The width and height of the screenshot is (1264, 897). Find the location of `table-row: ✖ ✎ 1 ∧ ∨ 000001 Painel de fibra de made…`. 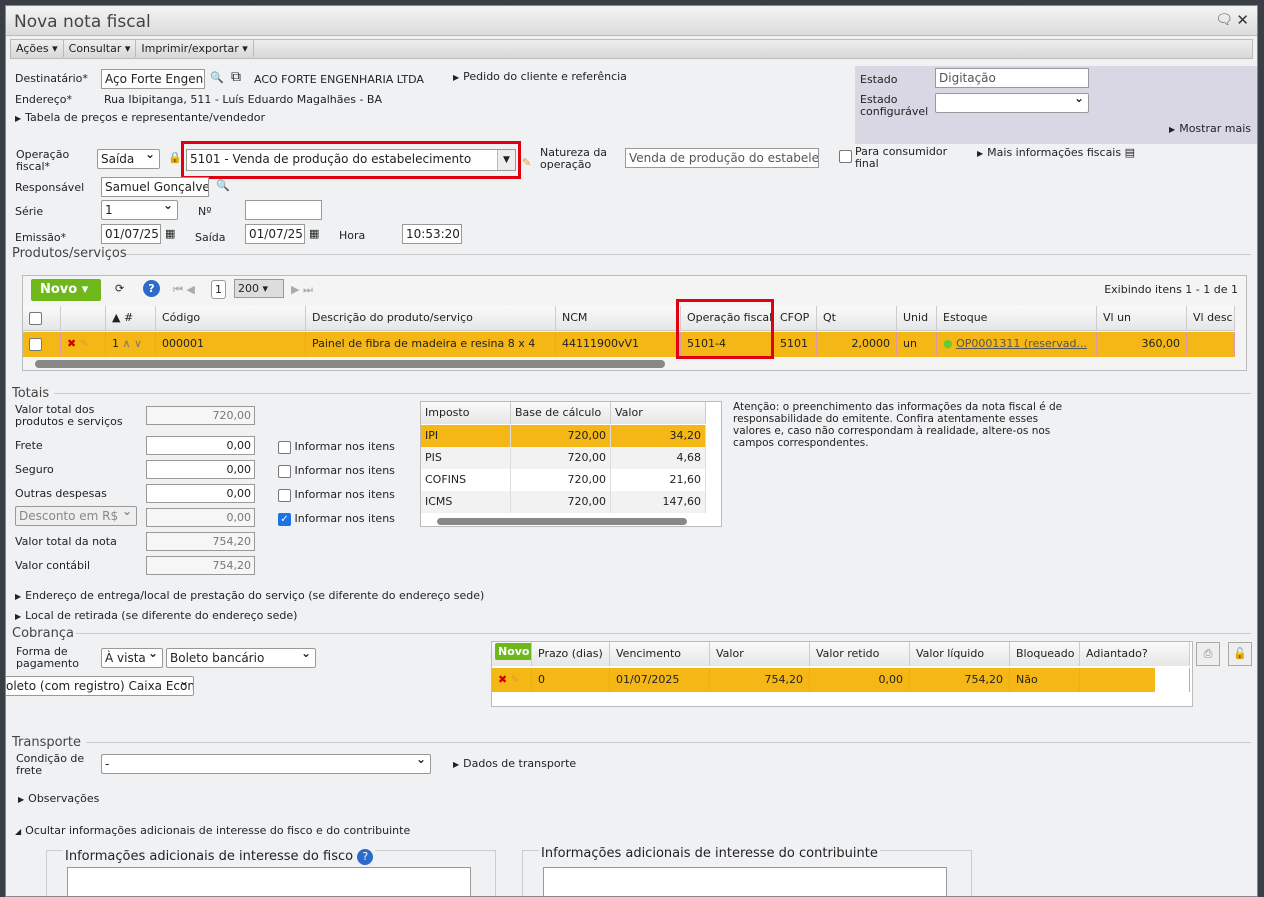

table-row: ✖ ✎ 1 ∧ ∨ 000001 Painel de fibra de made… is located at coordinates (629, 344).